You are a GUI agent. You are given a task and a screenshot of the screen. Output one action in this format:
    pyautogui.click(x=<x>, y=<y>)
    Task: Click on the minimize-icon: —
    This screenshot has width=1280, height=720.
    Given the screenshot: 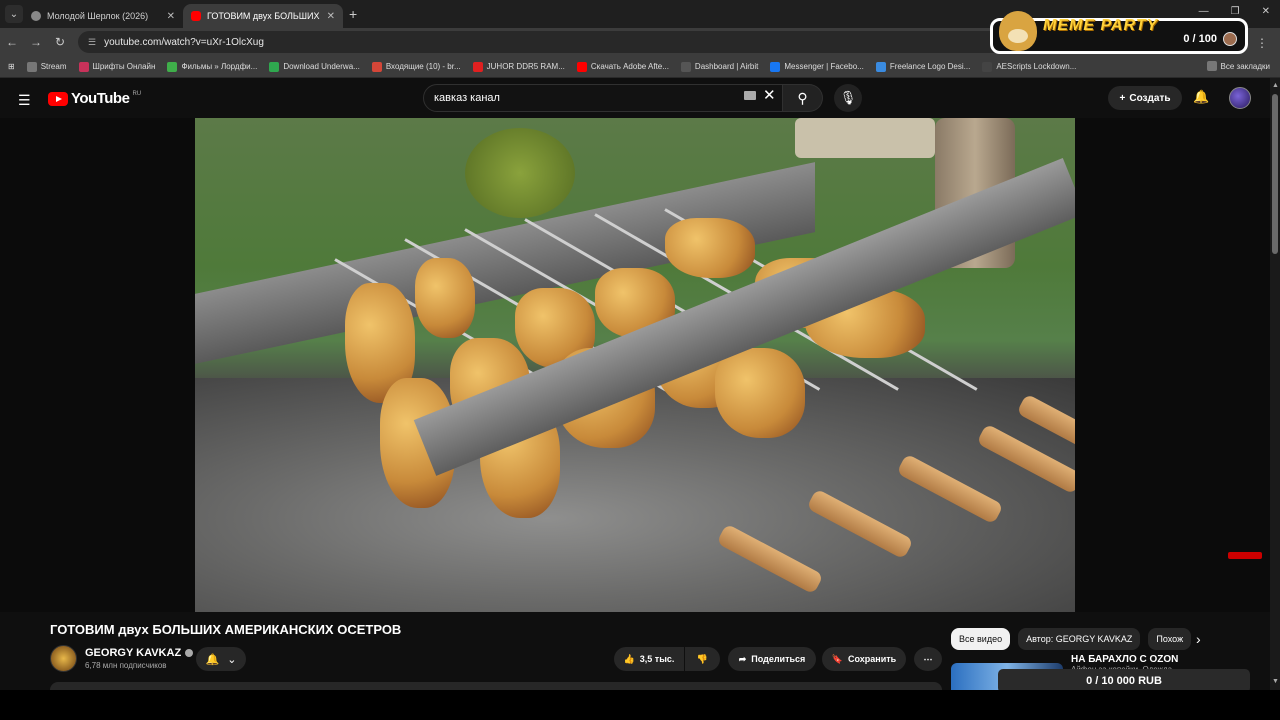 What is the action you would take?
    pyautogui.click(x=1204, y=11)
    